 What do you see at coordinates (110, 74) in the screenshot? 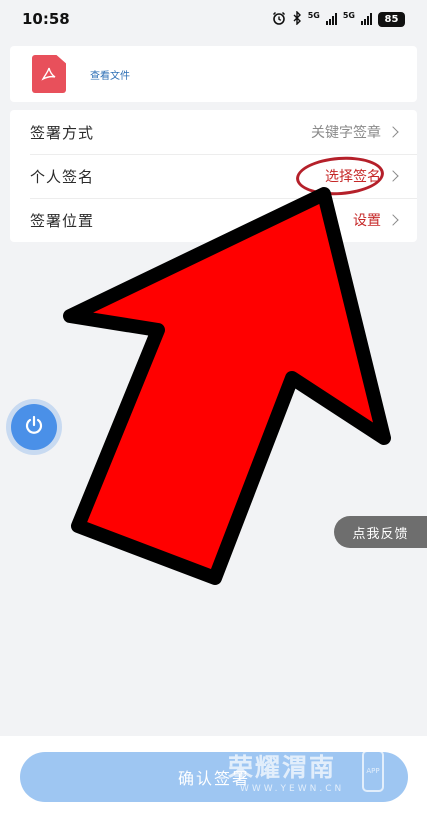
I see `view-file-link: 查看文件` at bounding box center [110, 74].